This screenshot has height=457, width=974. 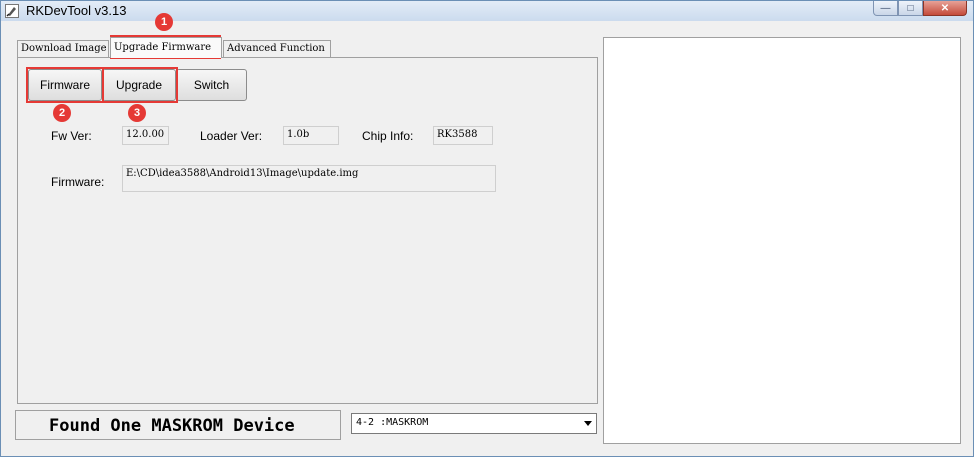 I want to click on window-controls: — □ ✕, so click(x=920, y=9).